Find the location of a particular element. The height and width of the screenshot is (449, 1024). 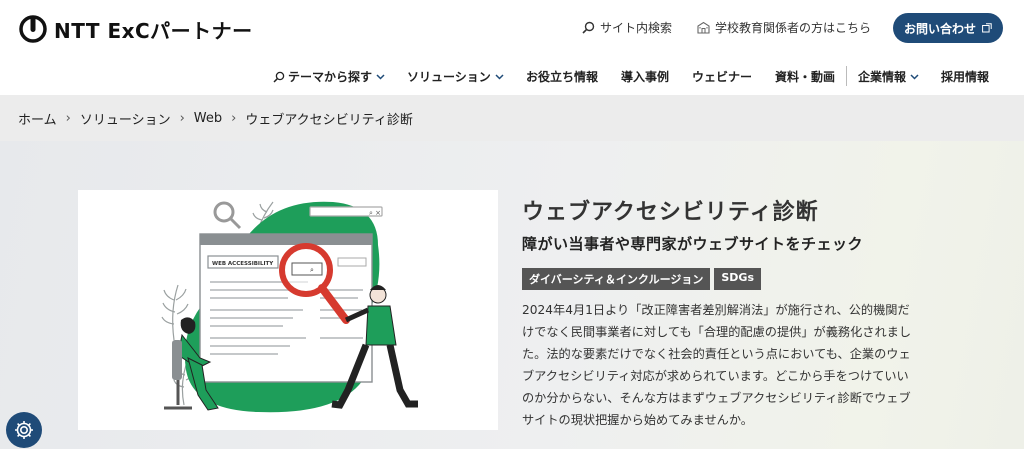

logo-text: NTT ExCパートナー is located at coordinates (153, 30).